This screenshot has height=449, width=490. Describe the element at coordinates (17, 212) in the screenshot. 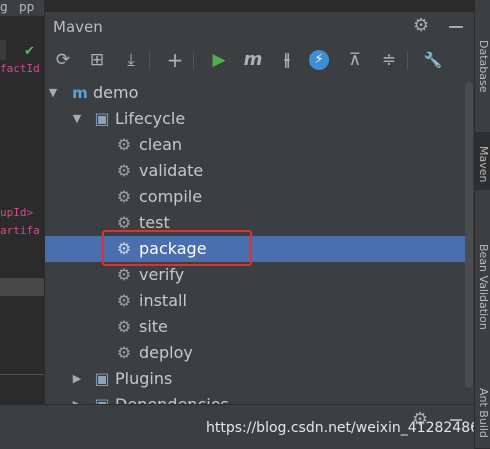

I see `code-line: upId>` at that location.